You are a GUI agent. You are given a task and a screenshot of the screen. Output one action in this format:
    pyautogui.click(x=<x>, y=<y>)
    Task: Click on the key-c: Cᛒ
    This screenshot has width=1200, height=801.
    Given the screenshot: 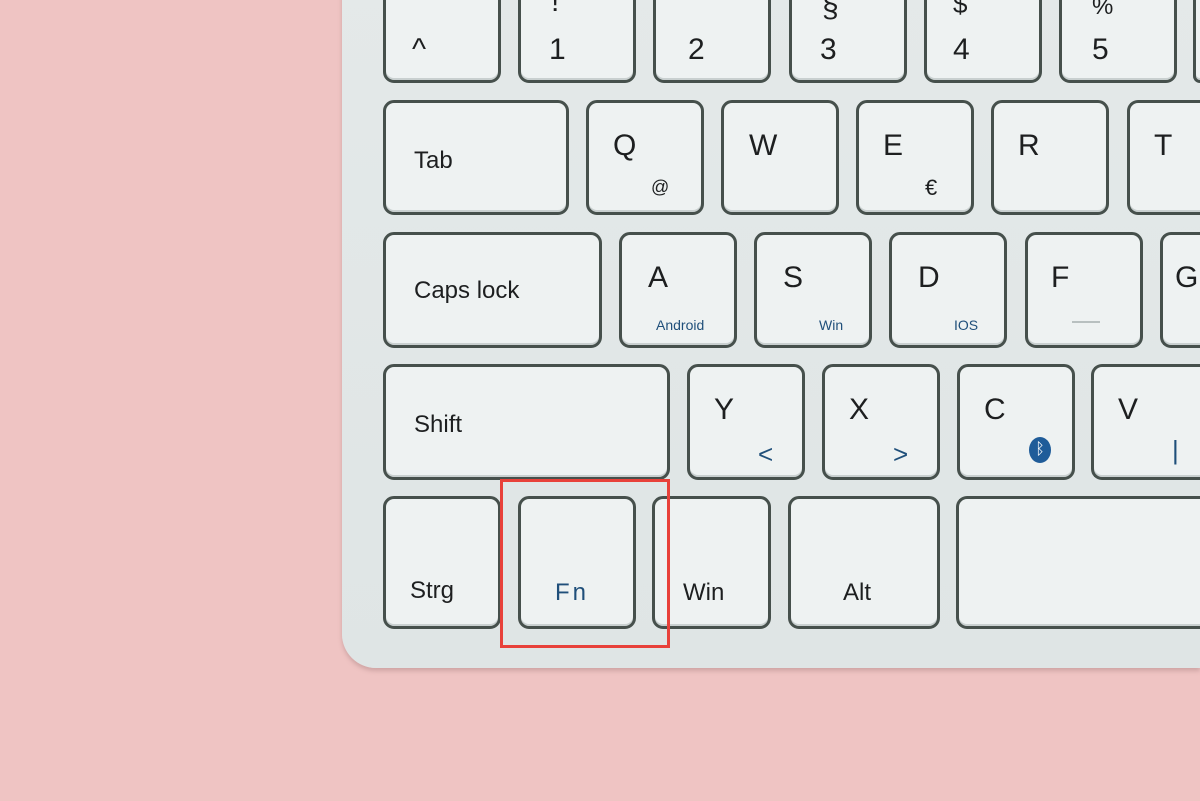 What is the action you would take?
    pyautogui.click(x=1016, y=422)
    